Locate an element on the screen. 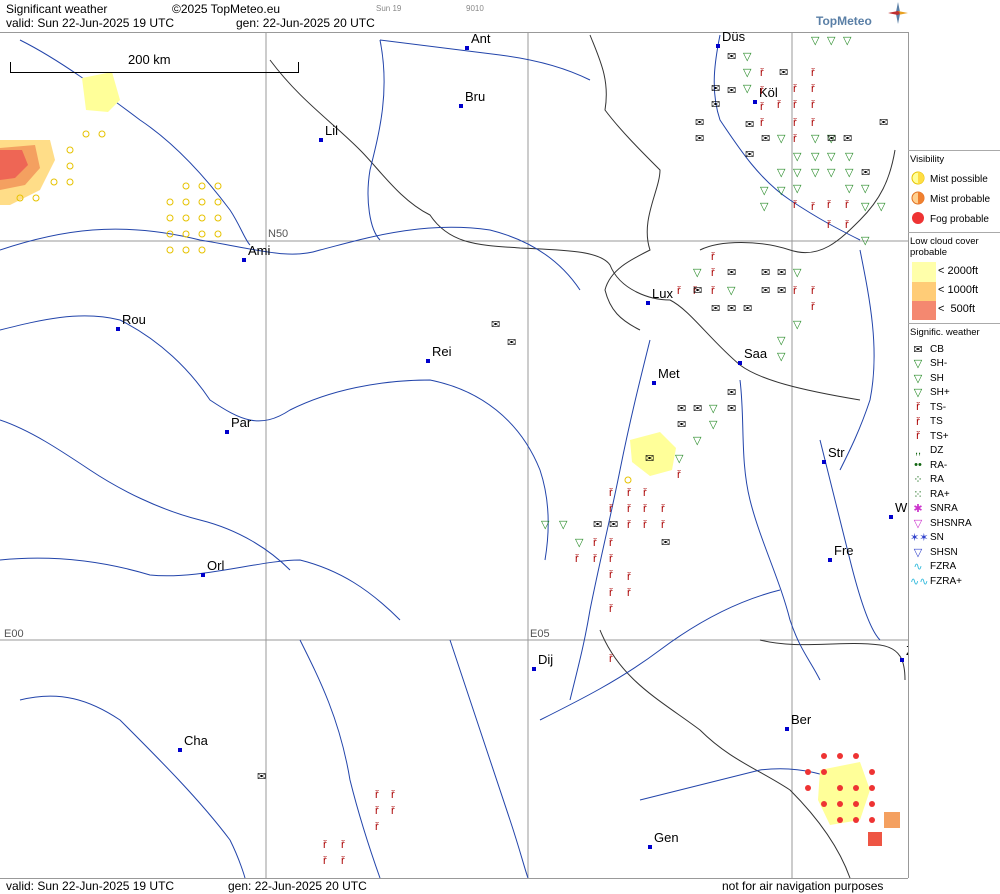 The image size is (1000, 894). city-label: Gen is located at coordinates (666, 837).